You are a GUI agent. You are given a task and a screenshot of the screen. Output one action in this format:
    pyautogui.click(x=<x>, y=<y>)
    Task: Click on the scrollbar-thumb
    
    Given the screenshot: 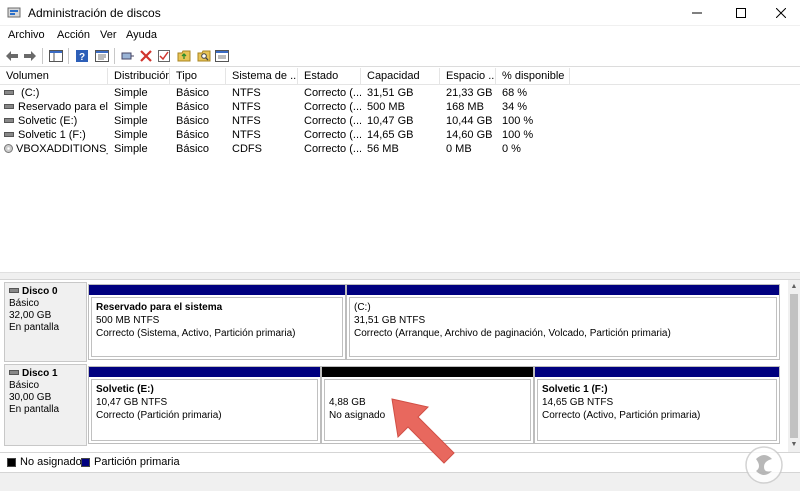 What is the action you would take?
    pyautogui.click(x=794, y=366)
    